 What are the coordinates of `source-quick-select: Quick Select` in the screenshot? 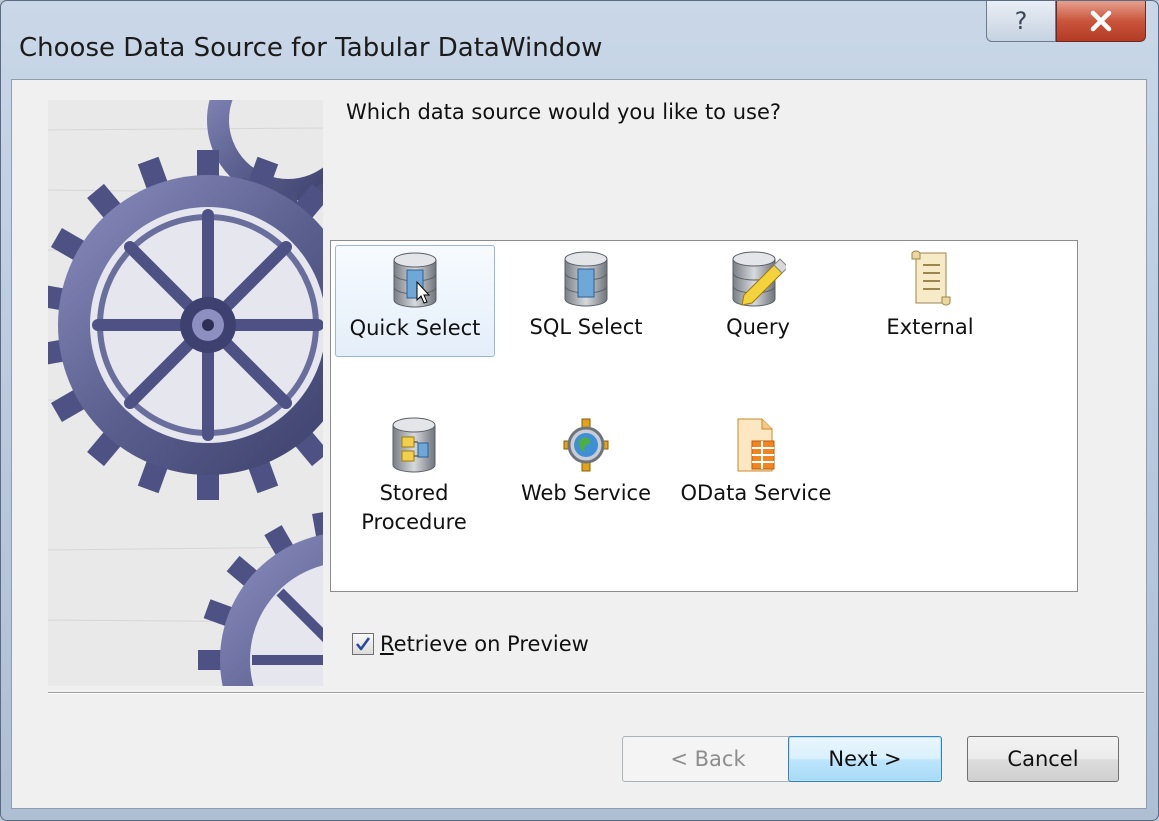 It's located at (415, 301).